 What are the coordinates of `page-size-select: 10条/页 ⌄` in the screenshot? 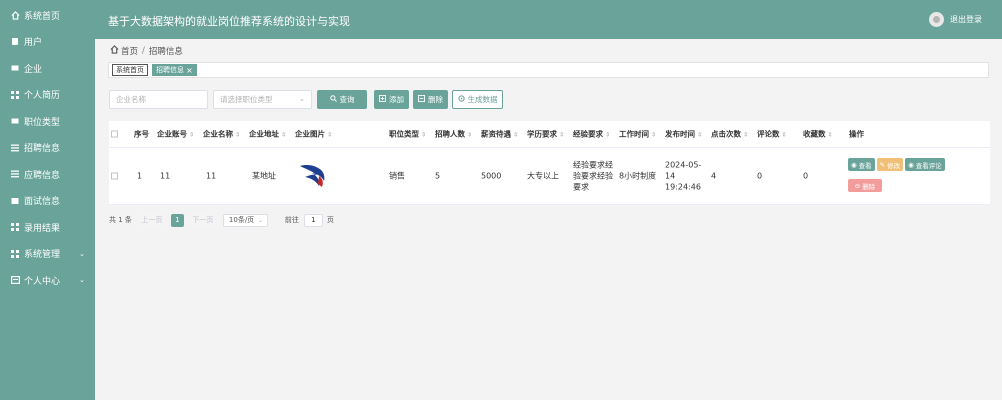 It's located at (245, 220).